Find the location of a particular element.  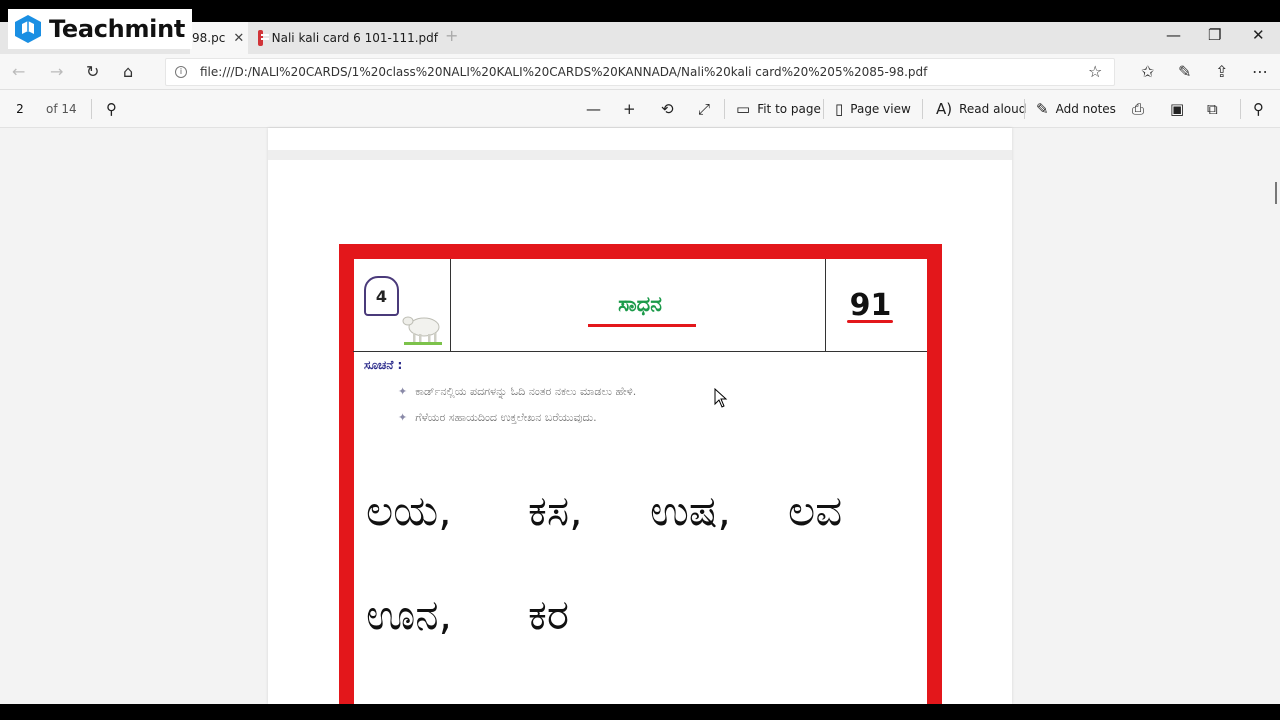

zoom-out-icon: — is located at coordinates (597, 109).